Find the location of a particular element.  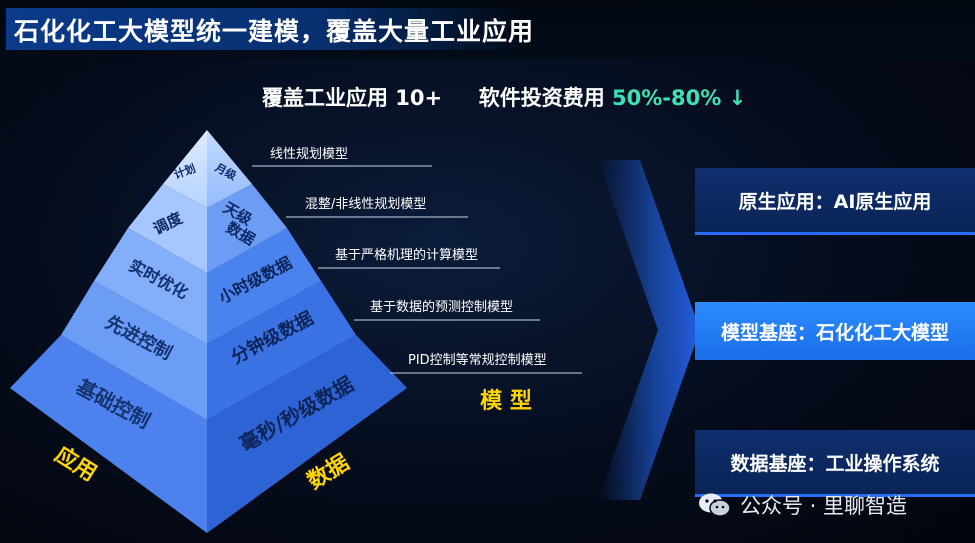

model-label-5: PID控制等常规控制模型 is located at coordinates (477, 360).